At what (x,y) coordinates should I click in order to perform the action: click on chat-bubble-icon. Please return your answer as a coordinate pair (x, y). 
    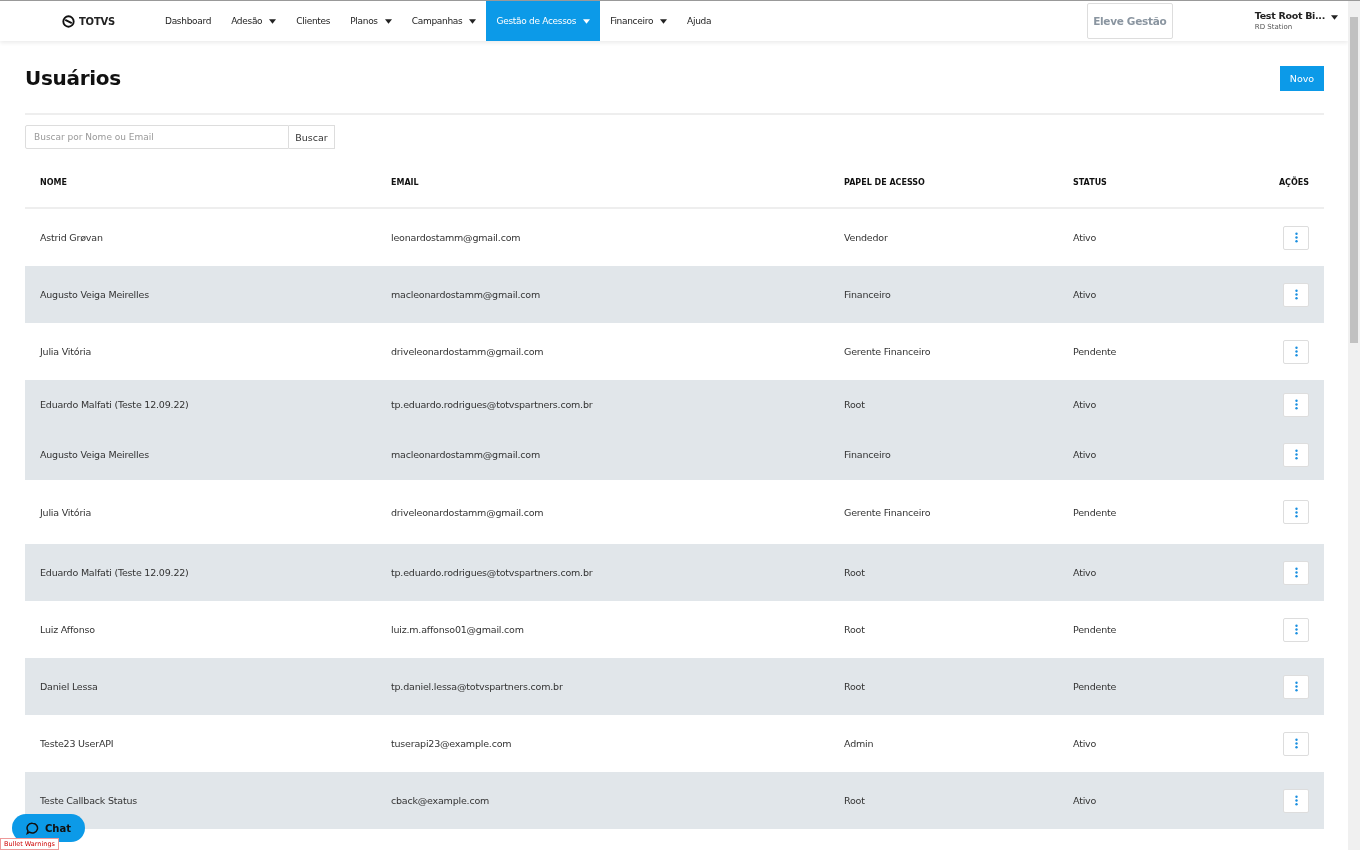
    Looking at the image, I should click on (32, 828).